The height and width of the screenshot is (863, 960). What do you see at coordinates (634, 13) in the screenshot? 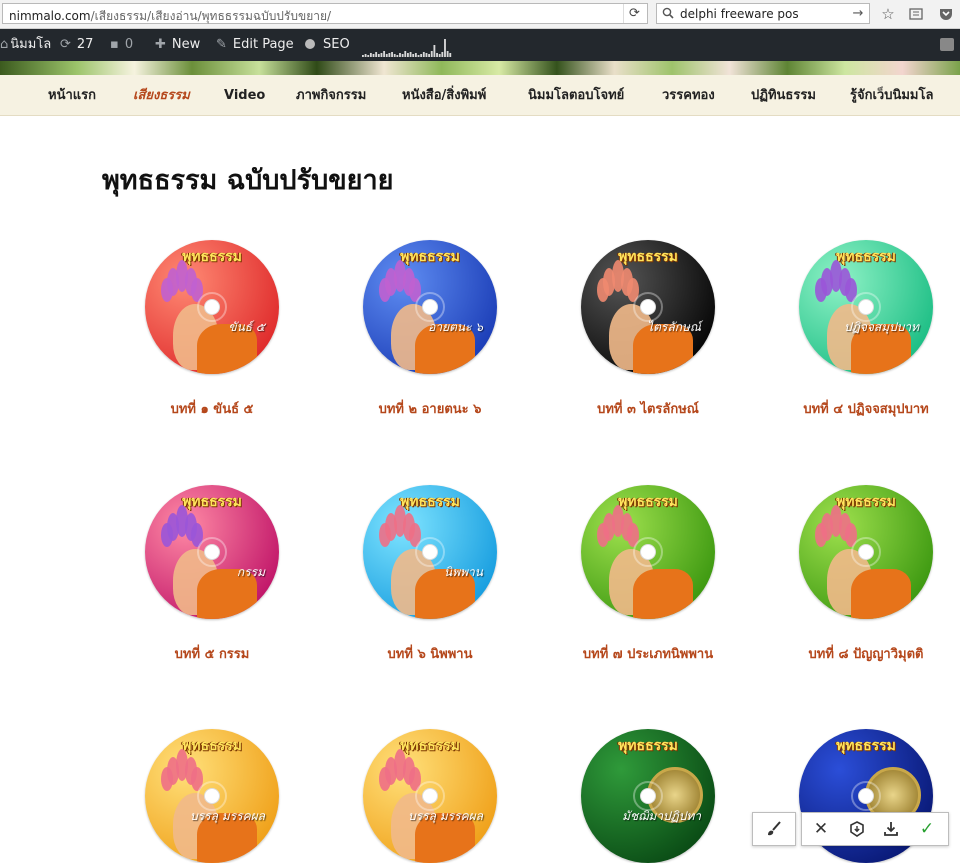
I see `reload-icon: ⟳` at bounding box center [634, 13].